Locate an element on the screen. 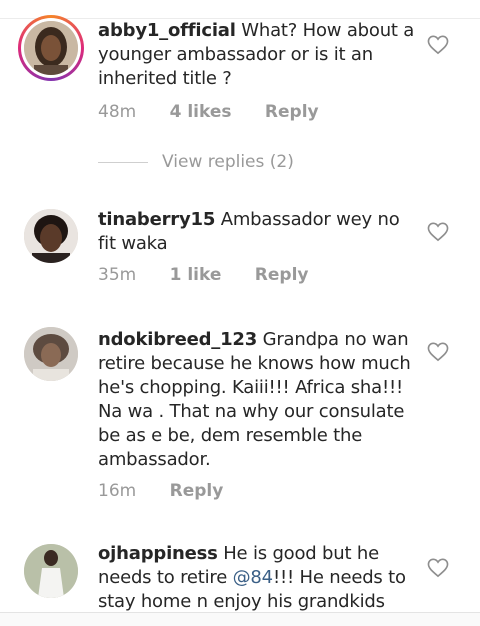 Image resolution: width=480 pixels, height=626 pixels. bottom-edge is located at coordinates (240, 619).